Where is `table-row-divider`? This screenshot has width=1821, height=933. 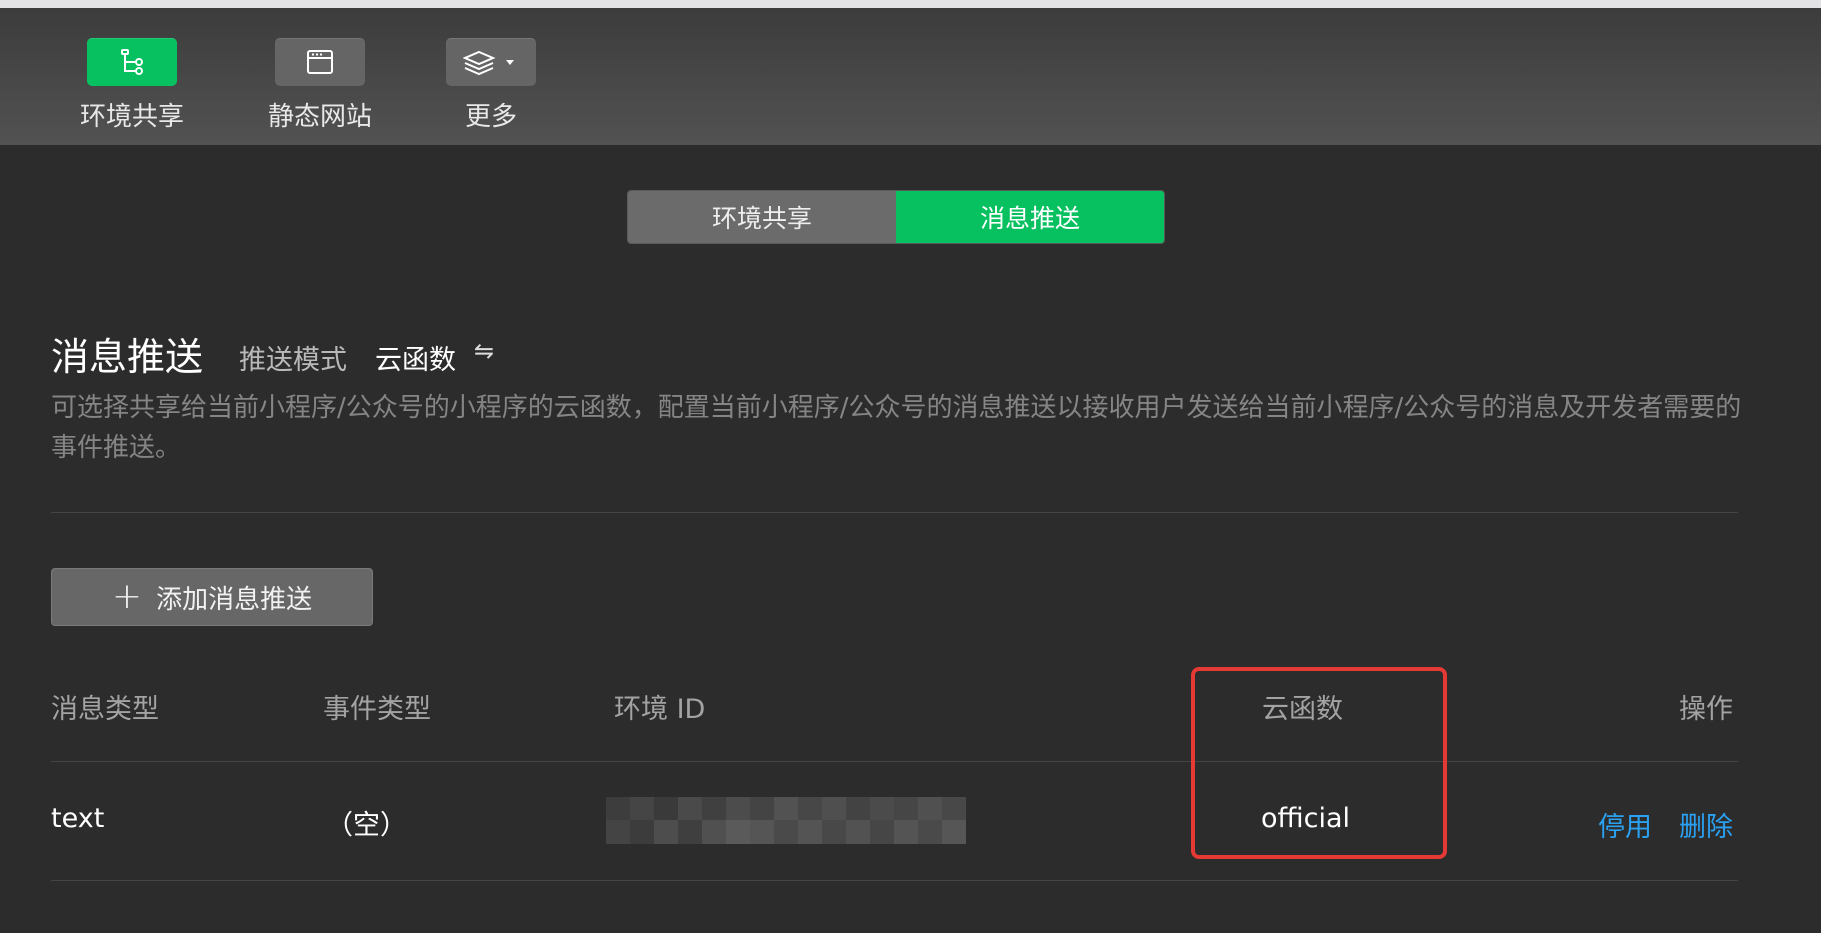
table-row-divider is located at coordinates (894, 880).